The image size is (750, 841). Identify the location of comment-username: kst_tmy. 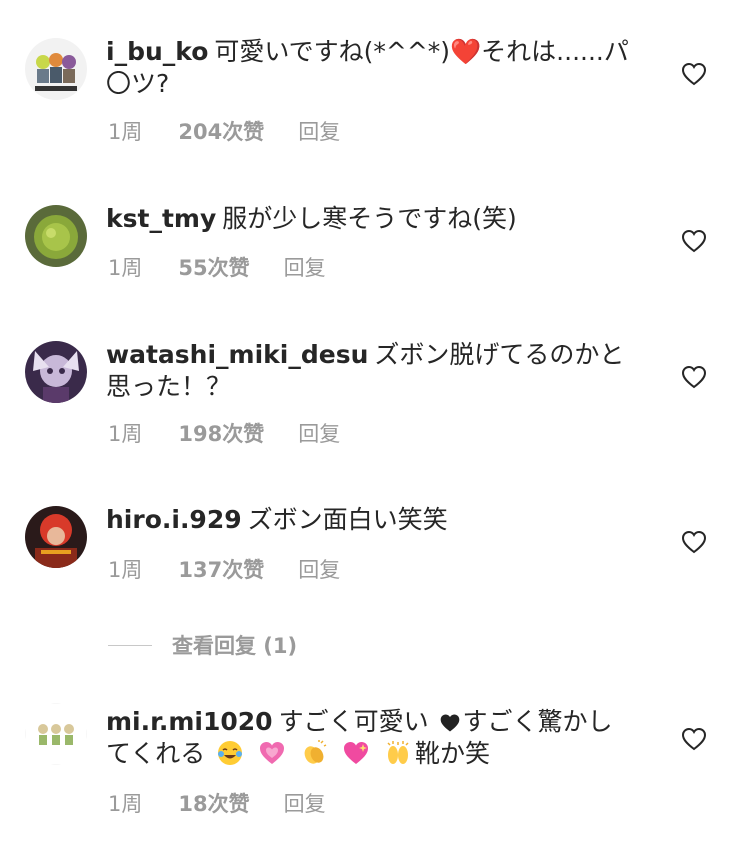
(161, 218).